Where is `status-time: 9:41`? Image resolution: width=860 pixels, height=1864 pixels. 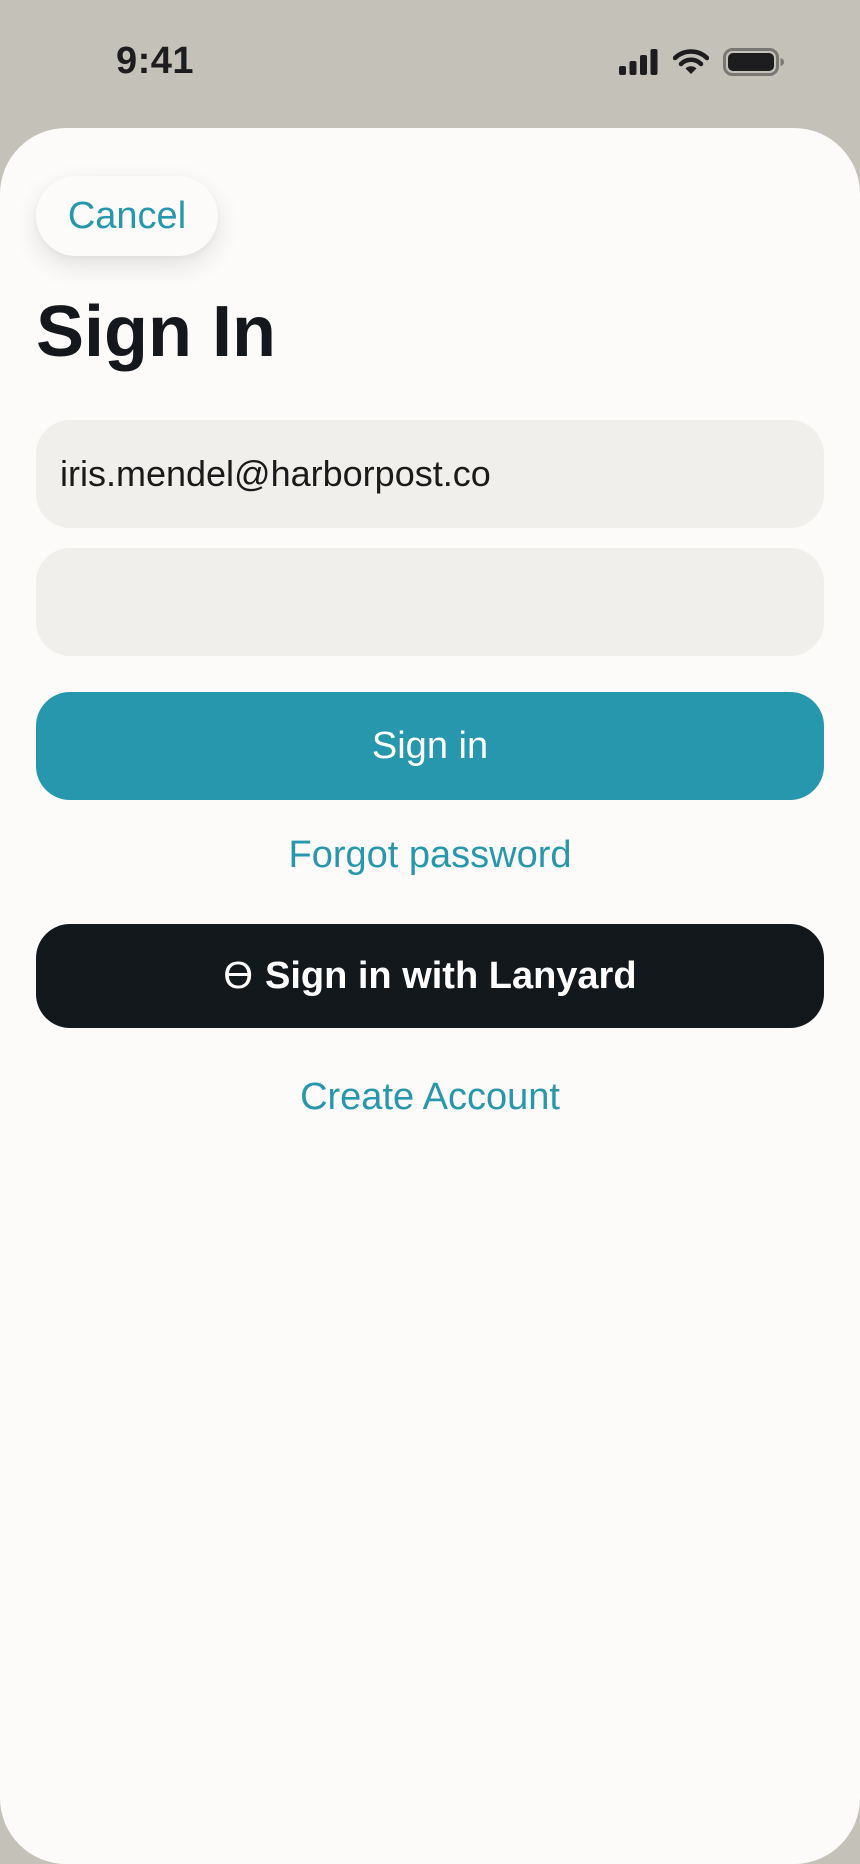
status-time: 9:41 is located at coordinates (155, 61).